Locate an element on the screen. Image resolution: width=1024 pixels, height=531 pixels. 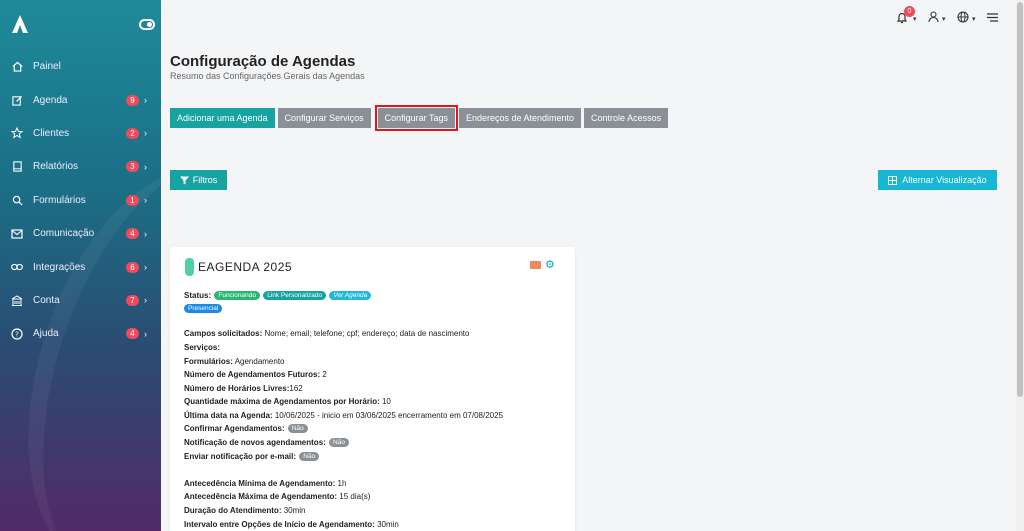
detail-label: Campos solicitados: is located at coordinates (223, 333).